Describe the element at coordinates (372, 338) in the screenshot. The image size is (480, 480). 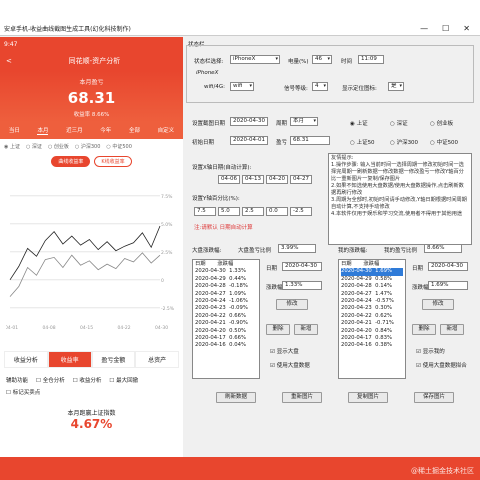
I see `list-row: 2020-04-17 0.83%` at that location.